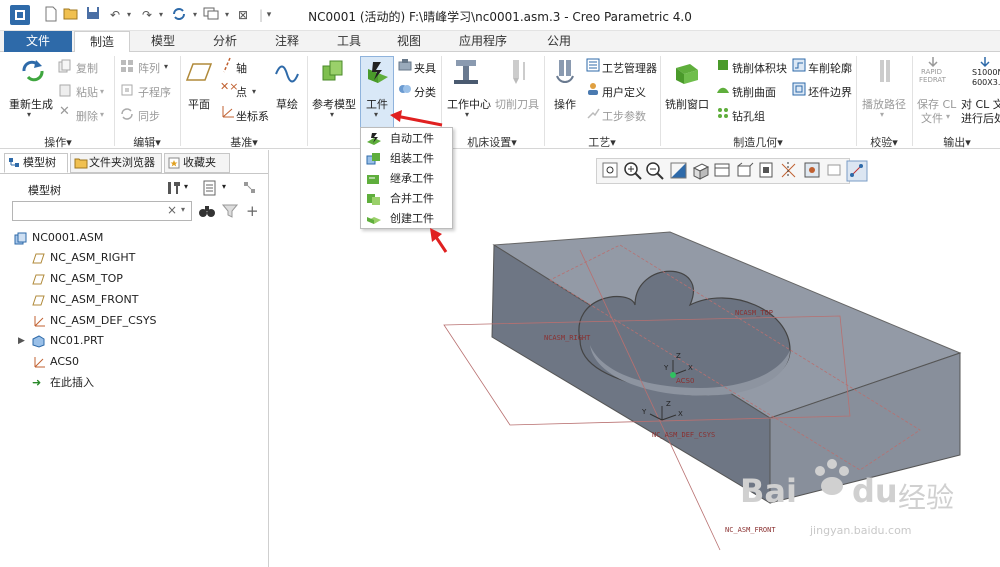  What do you see at coordinates (172, 210) in the screenshot?
I see `clear-search-icon: ×` at bounding box center [172, 210].